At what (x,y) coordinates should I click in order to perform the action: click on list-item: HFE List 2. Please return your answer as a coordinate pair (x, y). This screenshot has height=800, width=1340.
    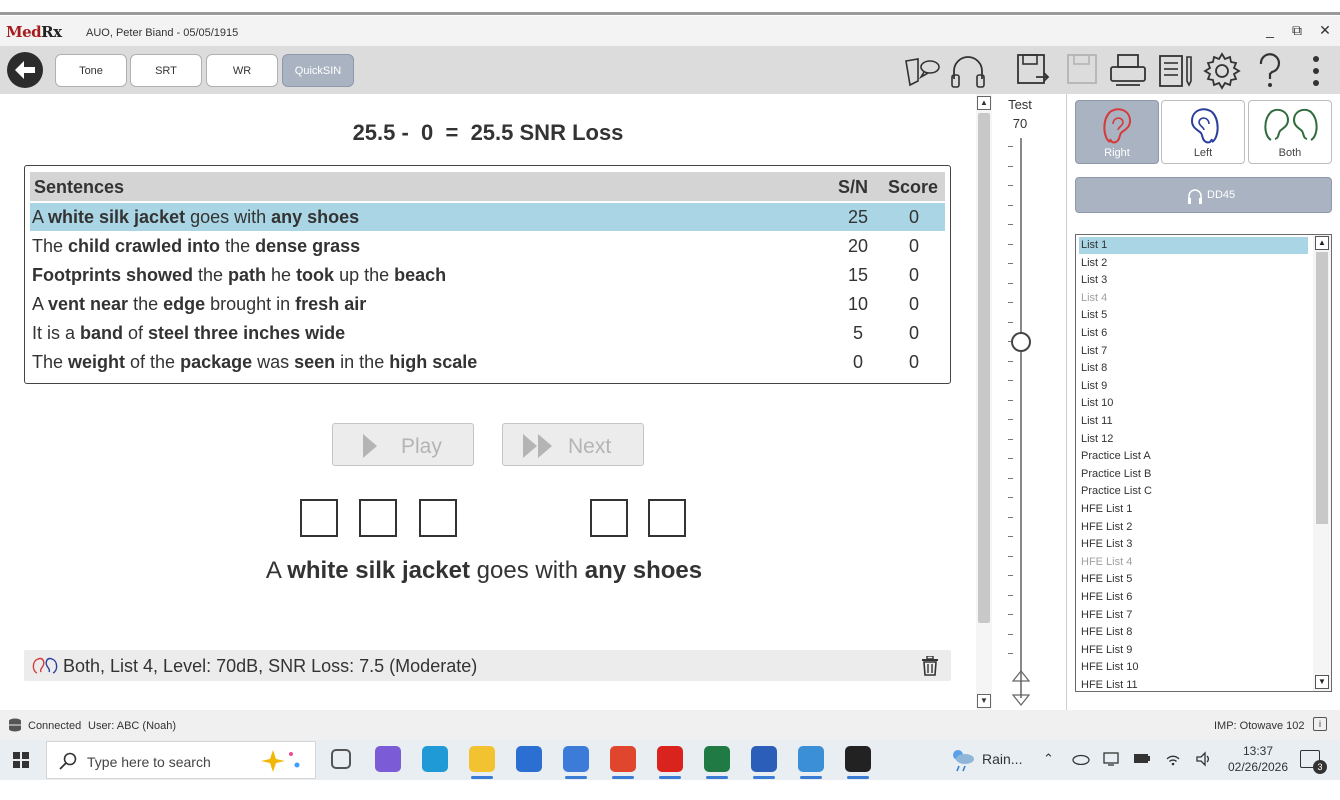
    Looking at the image, I should click on (1193, 527).